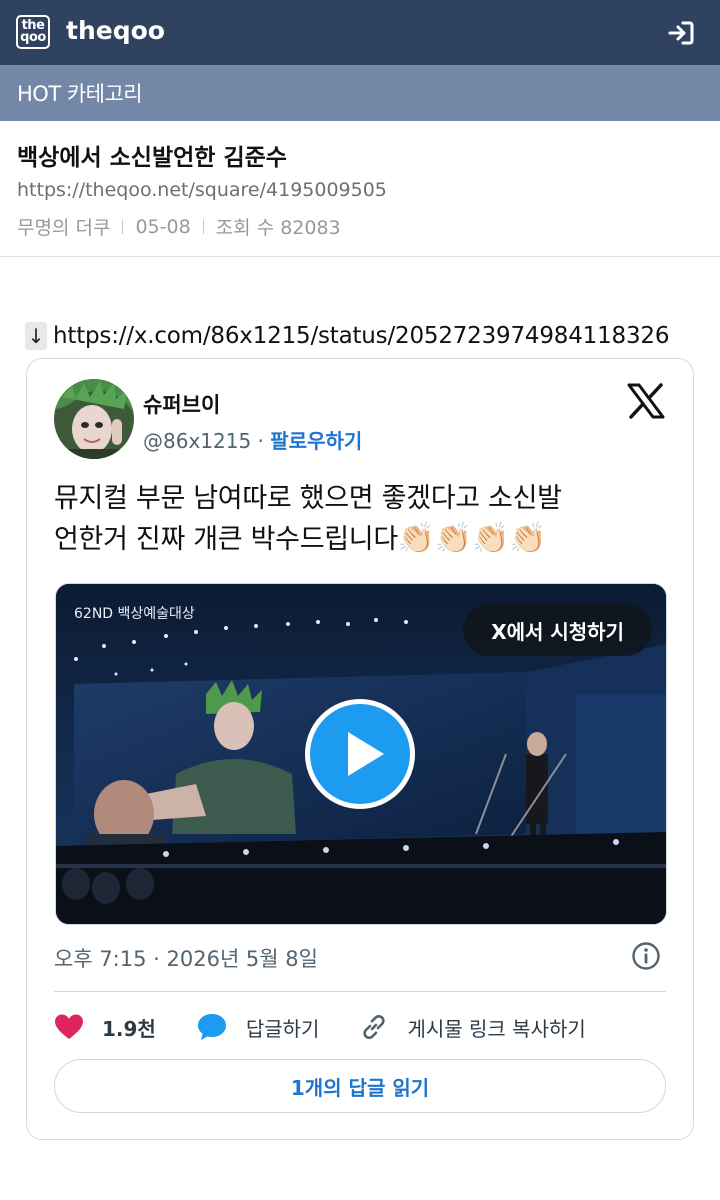 The image size is (720, 1200). Describe the element at coordinates (186, 958) in the screenshot. I see `tweet-timestamp: 오후 7:15 · 2026년 5월 8일` at that location.